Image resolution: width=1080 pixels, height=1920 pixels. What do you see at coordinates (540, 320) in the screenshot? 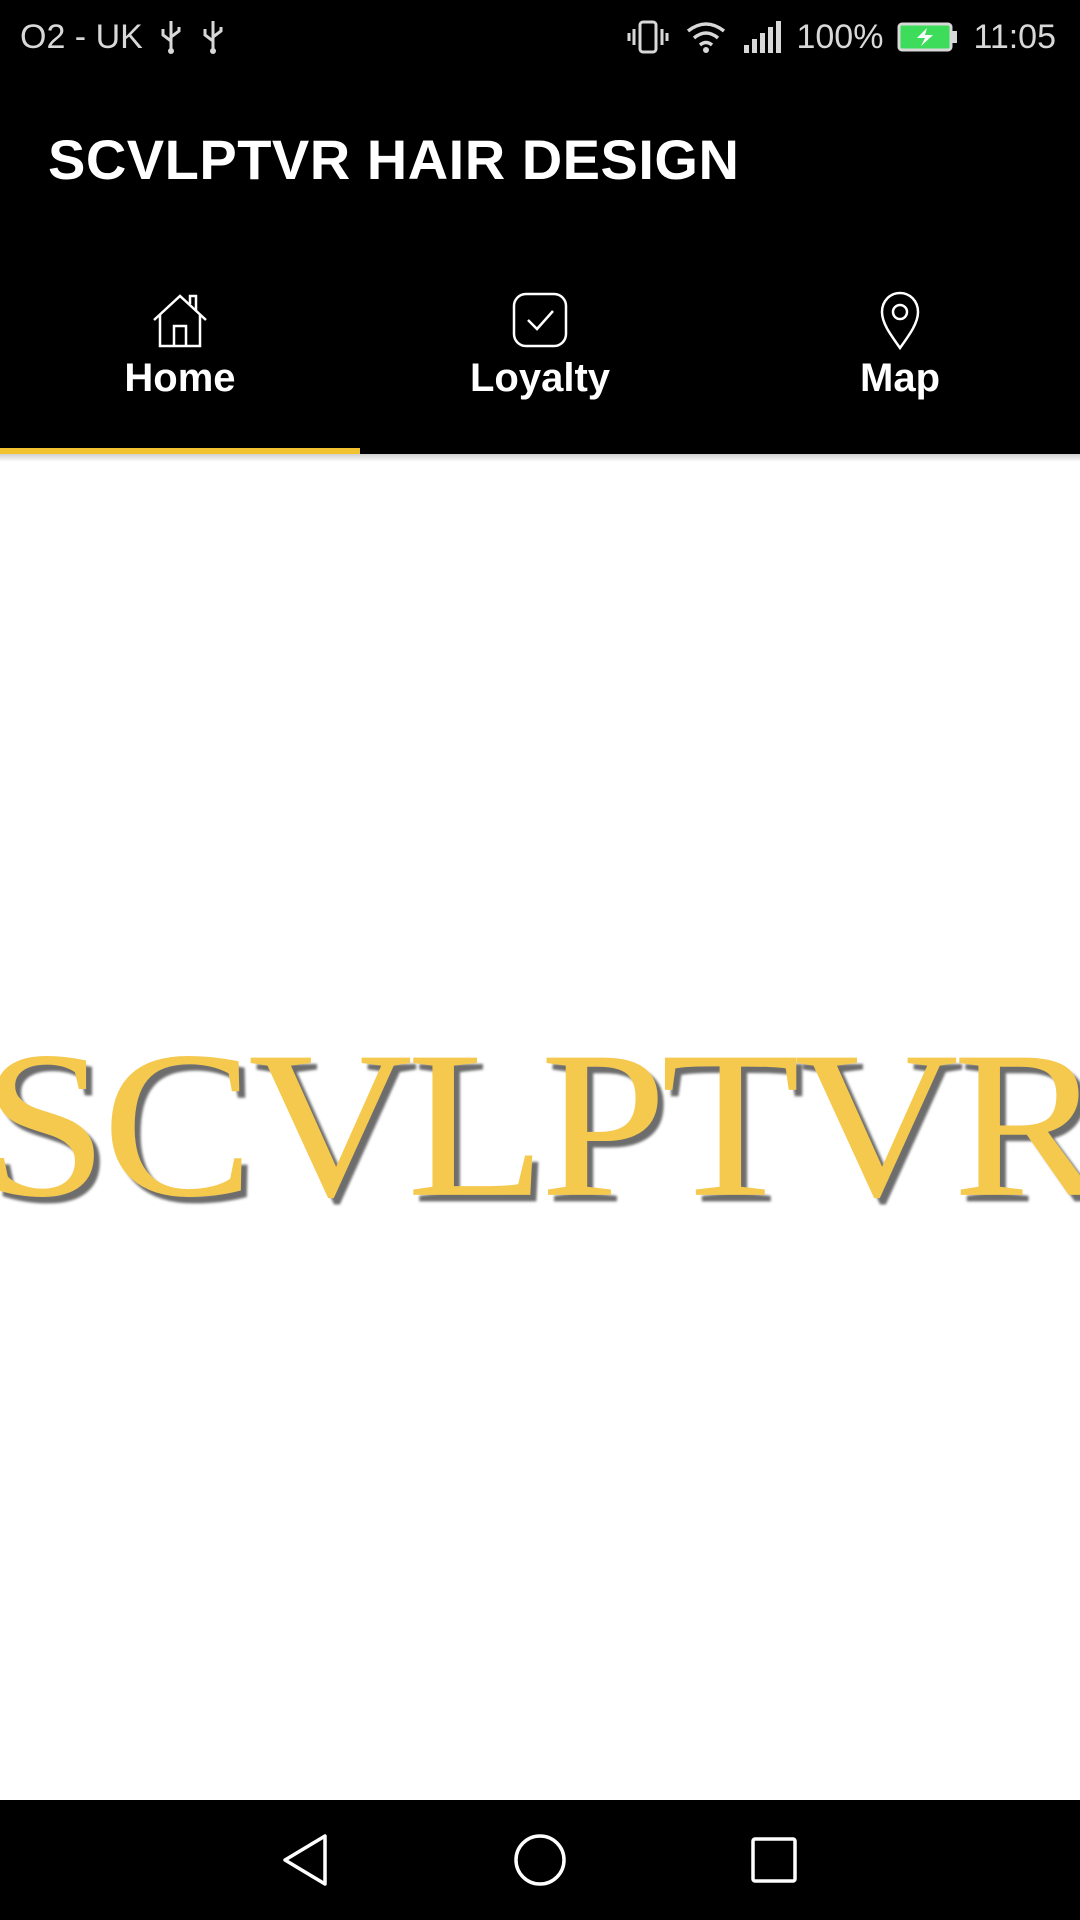
I see `checkbox-icon` at bounding box center [540, 320].